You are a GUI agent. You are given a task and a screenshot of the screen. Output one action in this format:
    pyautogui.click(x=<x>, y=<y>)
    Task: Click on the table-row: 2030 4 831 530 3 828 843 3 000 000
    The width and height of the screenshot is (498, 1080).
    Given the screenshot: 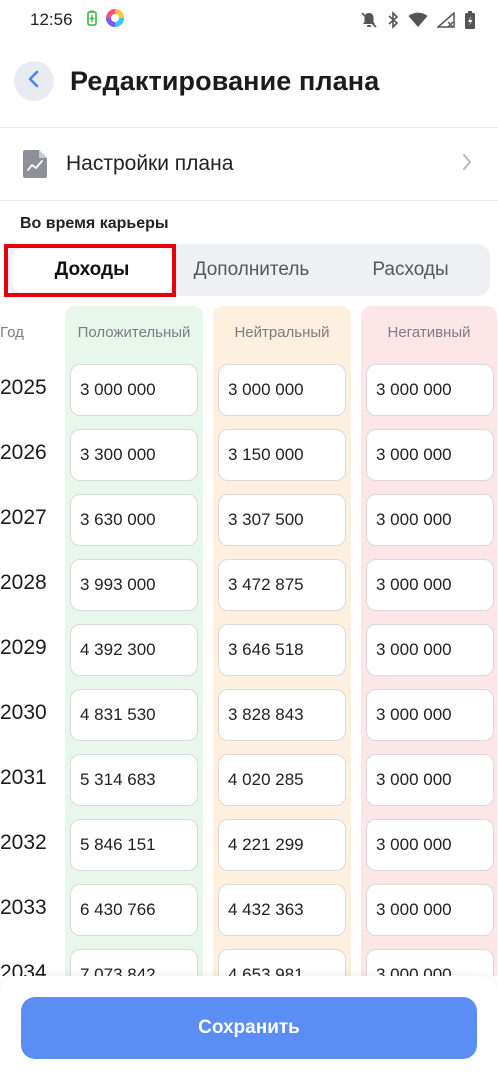 What is the action you would take?
    pyautogui.click(x=249, y=715)
    